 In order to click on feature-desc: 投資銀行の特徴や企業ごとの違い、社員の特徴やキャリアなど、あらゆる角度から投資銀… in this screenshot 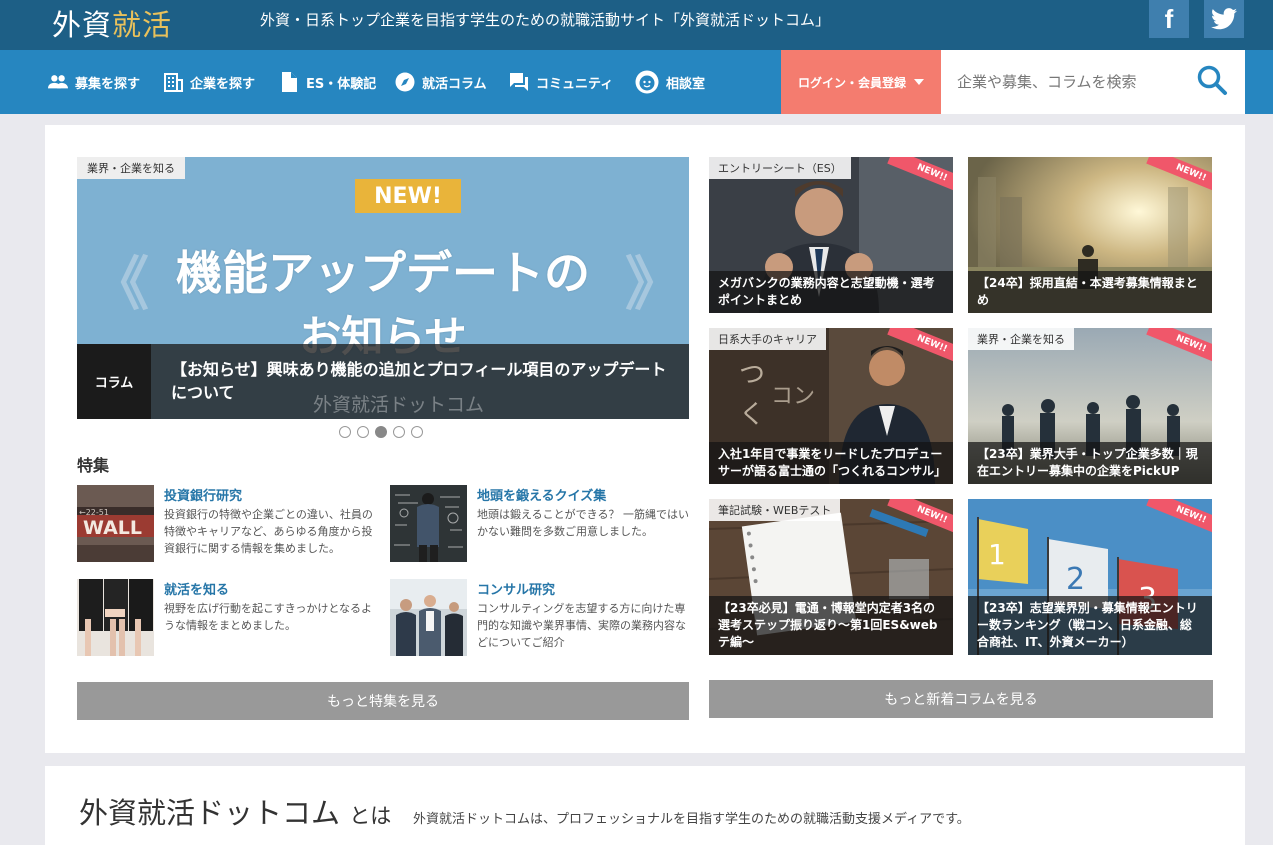, I will do `click(268, 531)`.